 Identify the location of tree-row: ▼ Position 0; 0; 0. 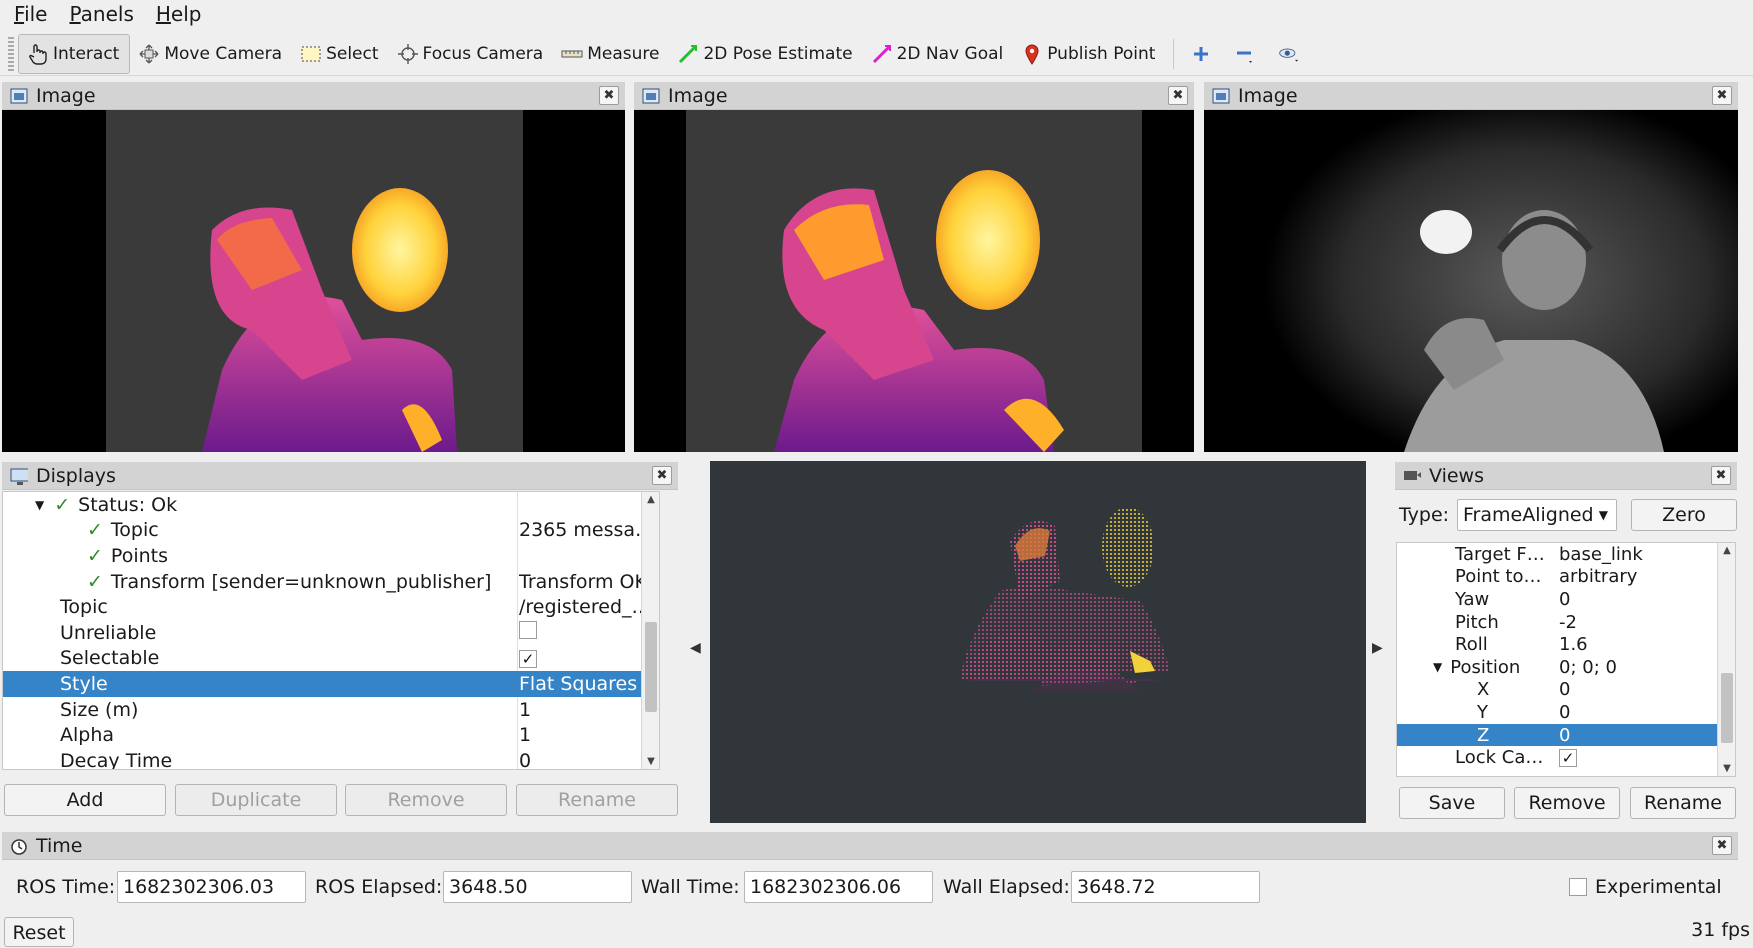
(1566, 667).